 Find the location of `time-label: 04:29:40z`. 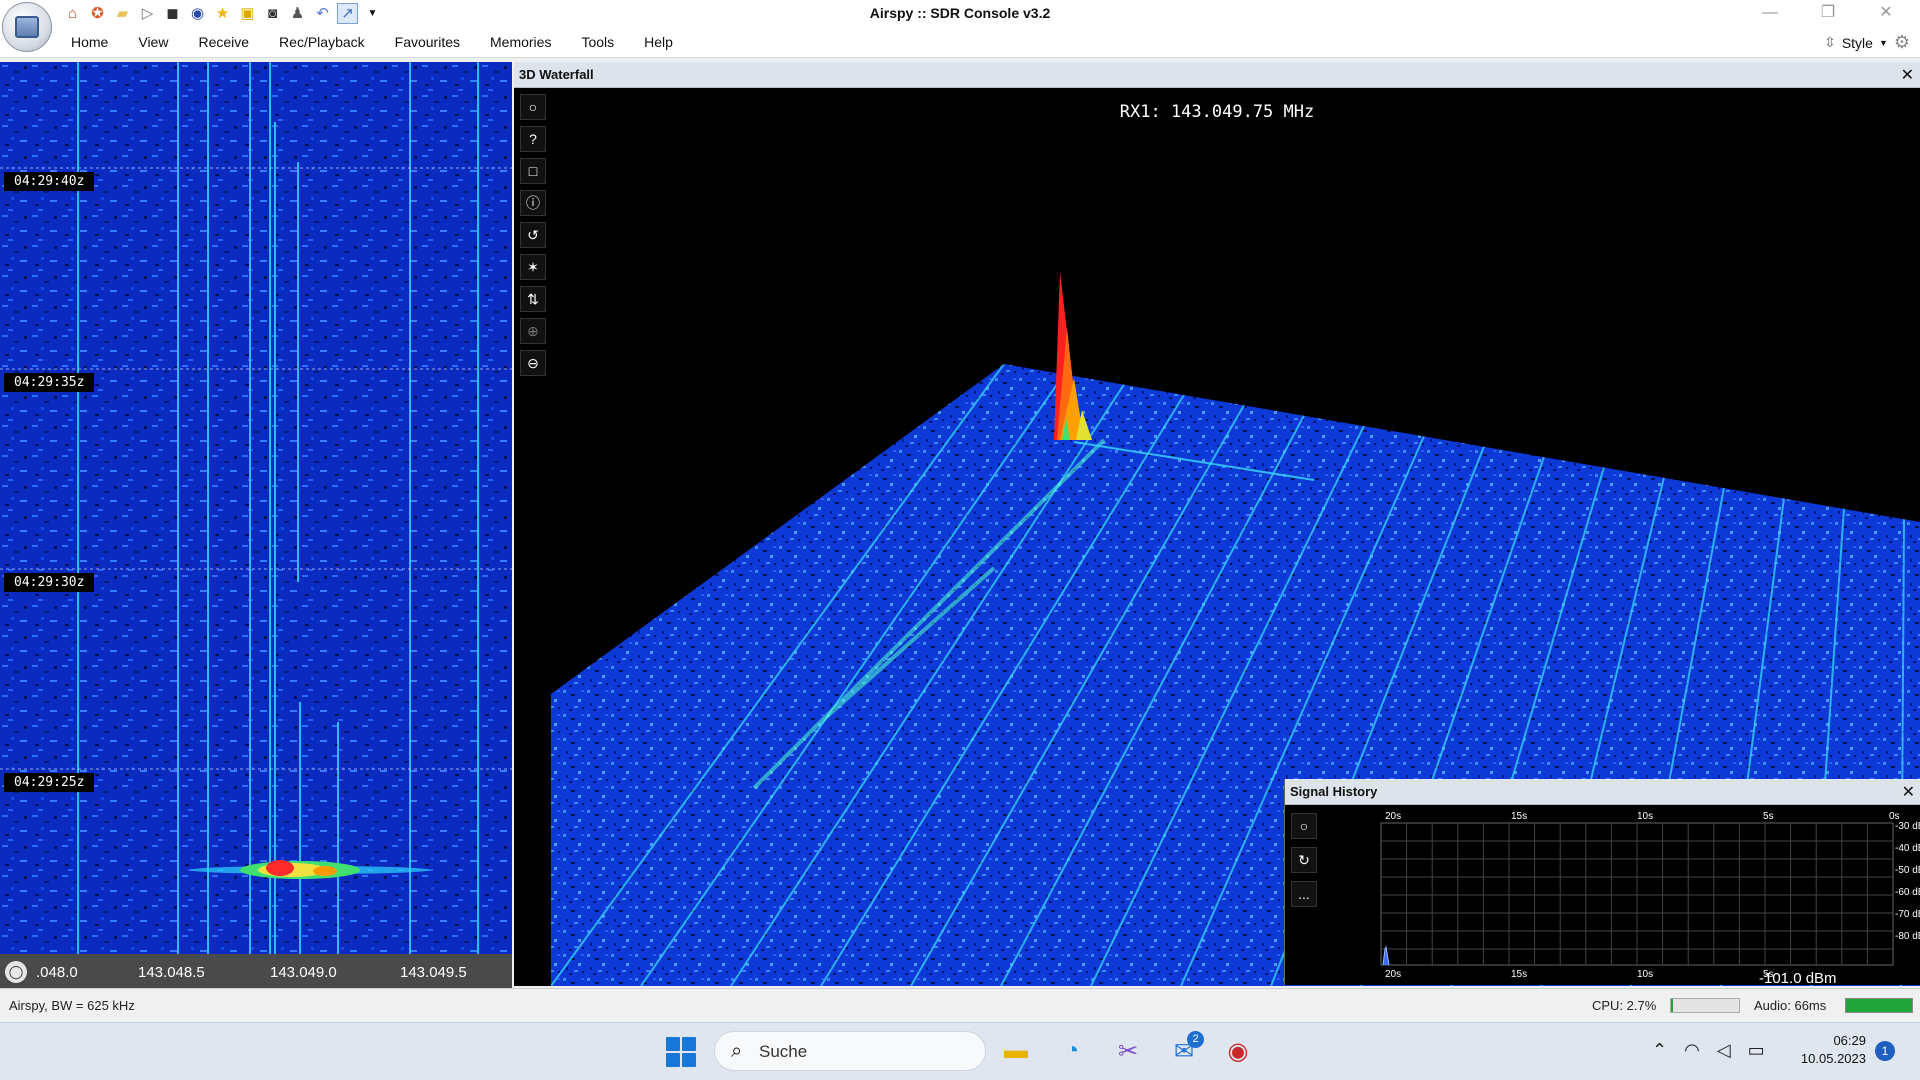

time-label: 04:29:40z is located at coordinates (49, 181).